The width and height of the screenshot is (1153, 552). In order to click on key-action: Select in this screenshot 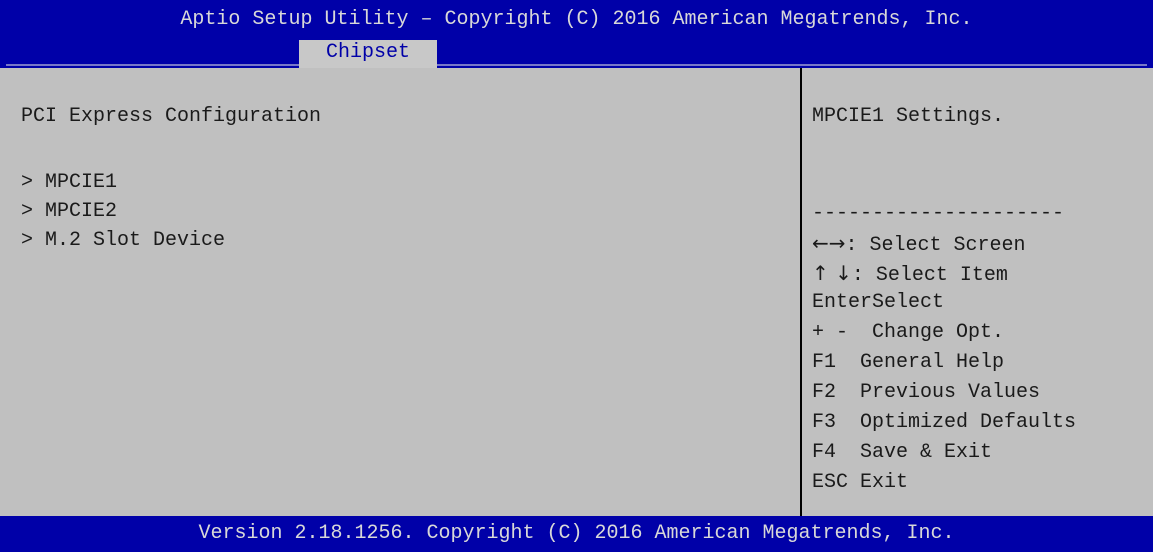, I will do `click(908, 302)`.